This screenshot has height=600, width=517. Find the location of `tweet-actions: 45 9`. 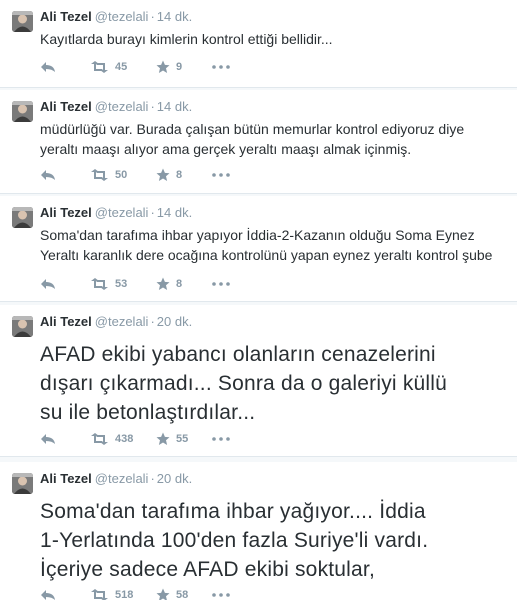

tweet-actions: 45 9 is located at coordinates (135, 67).